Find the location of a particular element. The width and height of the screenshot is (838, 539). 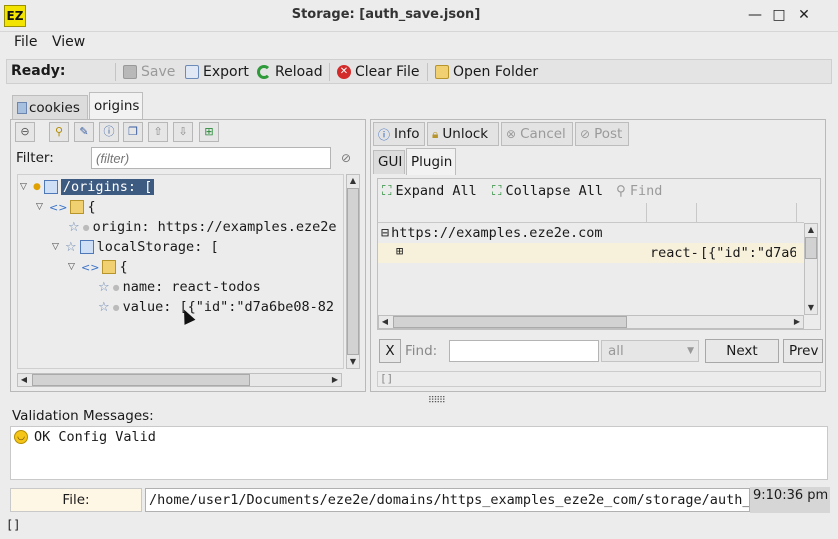

column-divider is located at coordinates (796, 213).